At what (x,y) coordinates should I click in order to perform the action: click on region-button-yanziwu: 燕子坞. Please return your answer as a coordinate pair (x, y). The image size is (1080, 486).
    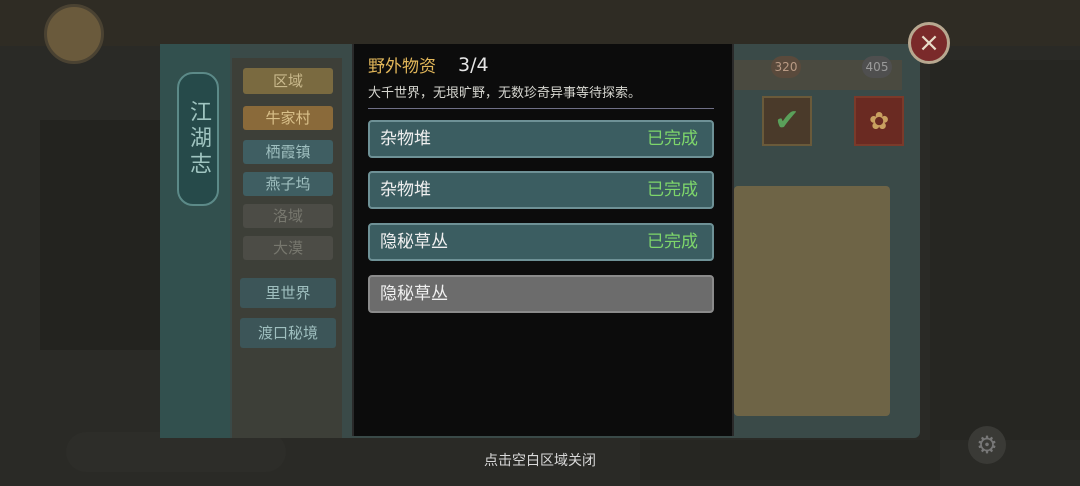
    Looking at the image, I should click on (288, 184).